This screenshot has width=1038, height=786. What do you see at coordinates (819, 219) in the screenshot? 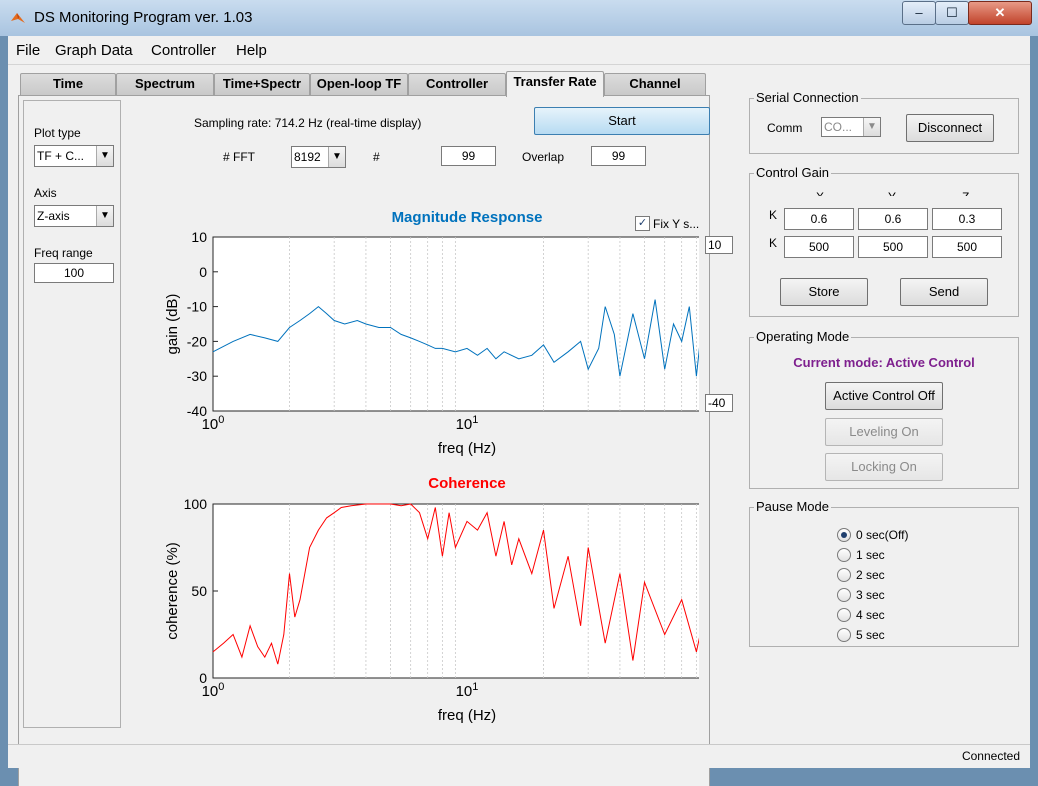
I see `gain-x-1-input: 0.6` at bounding box center [819, 219].